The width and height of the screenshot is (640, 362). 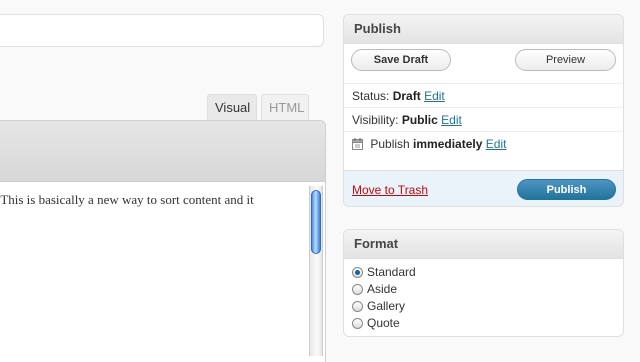 I want to click on tab-visual: Visual, so click(x=232, y=107).